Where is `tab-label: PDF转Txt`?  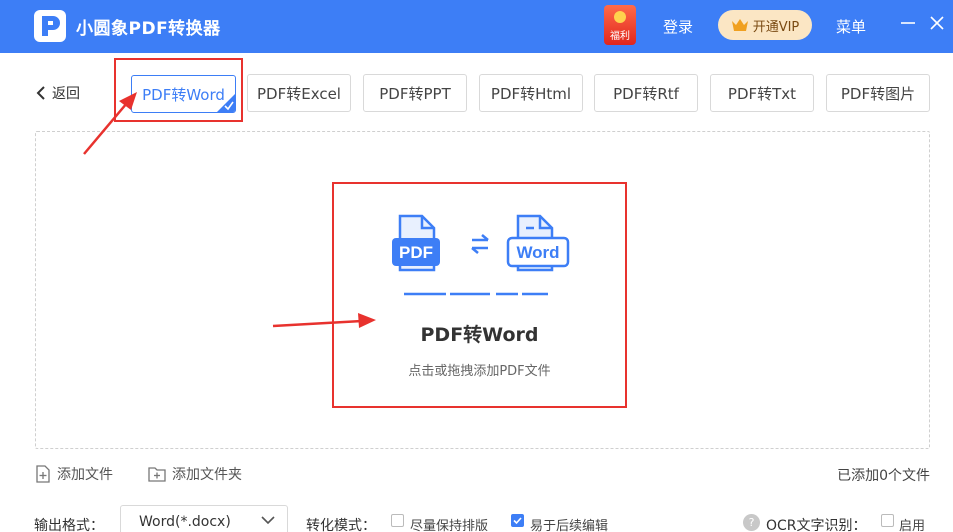 tab-label: PDF转Txt is located at coordinates (762, 93).